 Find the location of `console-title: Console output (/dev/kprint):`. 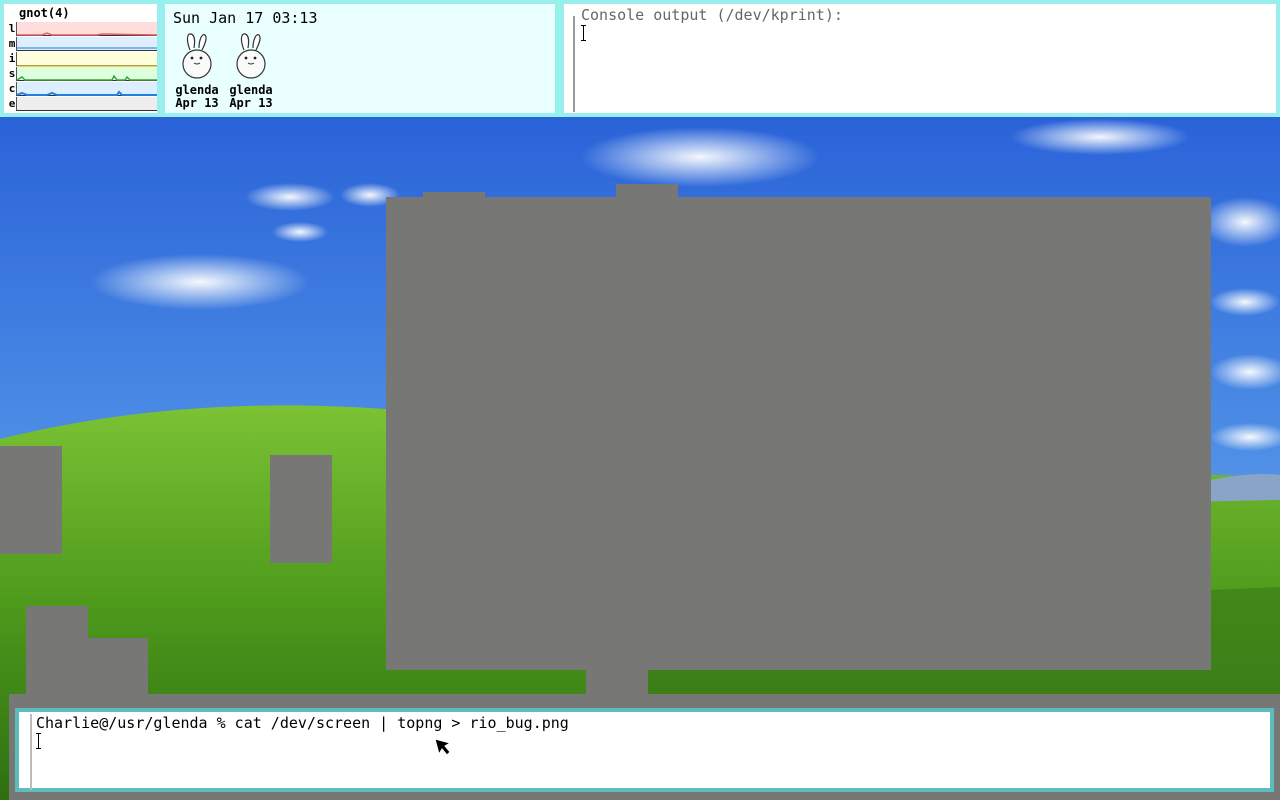

console-title: Console output (/dev/kprint): is located at coordinates (712, 15).